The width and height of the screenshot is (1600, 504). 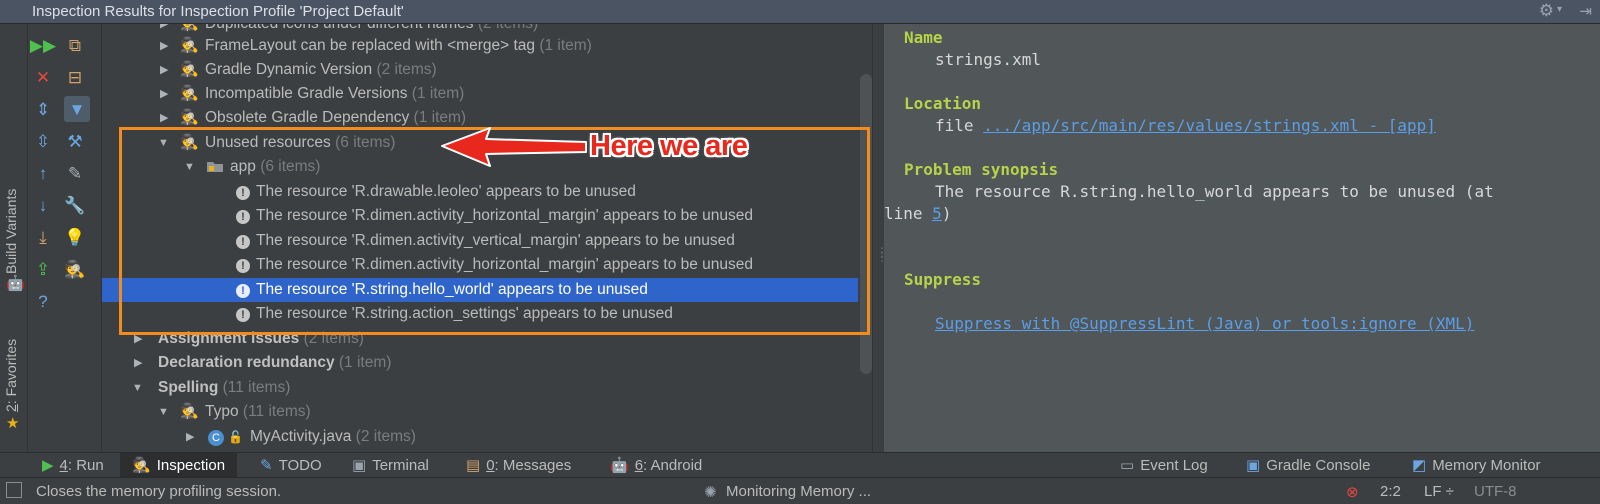 I want to click on line-separator: LF ÷, so click(x=1439, y=491).